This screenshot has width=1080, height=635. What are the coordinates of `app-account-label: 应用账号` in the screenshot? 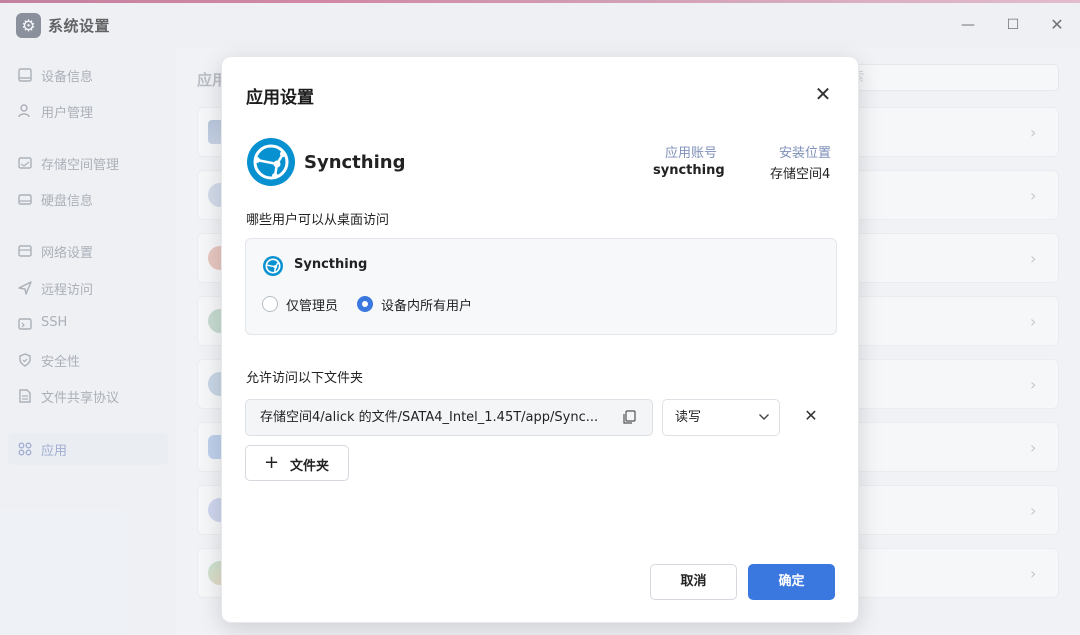 It's located at (691, 153).